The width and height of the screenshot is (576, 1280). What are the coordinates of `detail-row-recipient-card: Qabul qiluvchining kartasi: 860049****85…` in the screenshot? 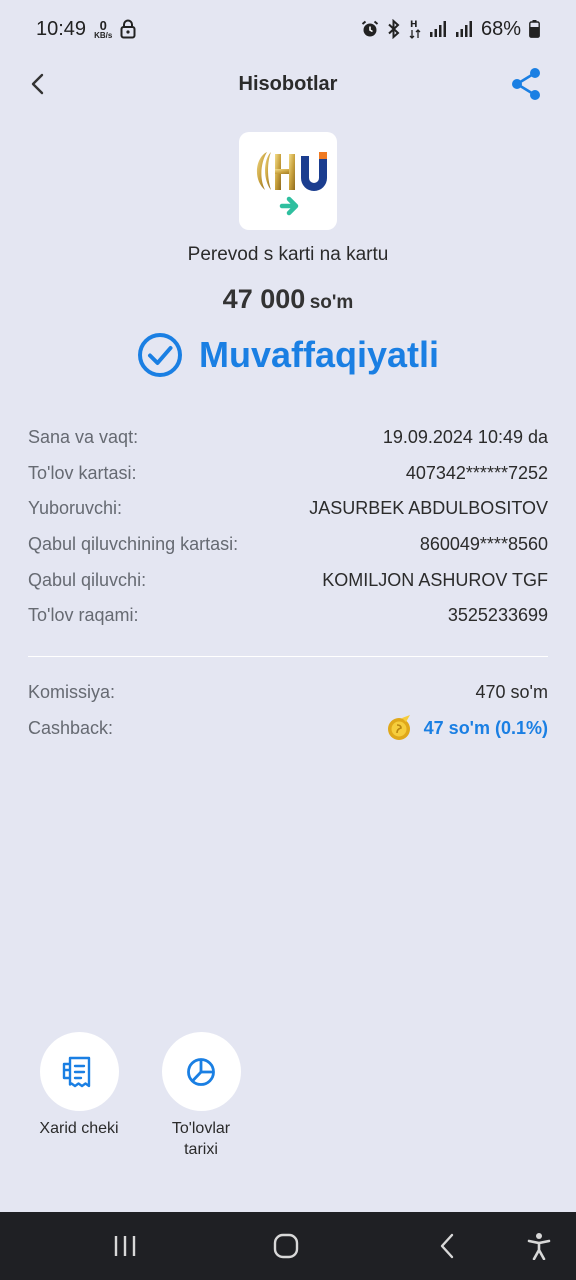 It's located at (288, 545).